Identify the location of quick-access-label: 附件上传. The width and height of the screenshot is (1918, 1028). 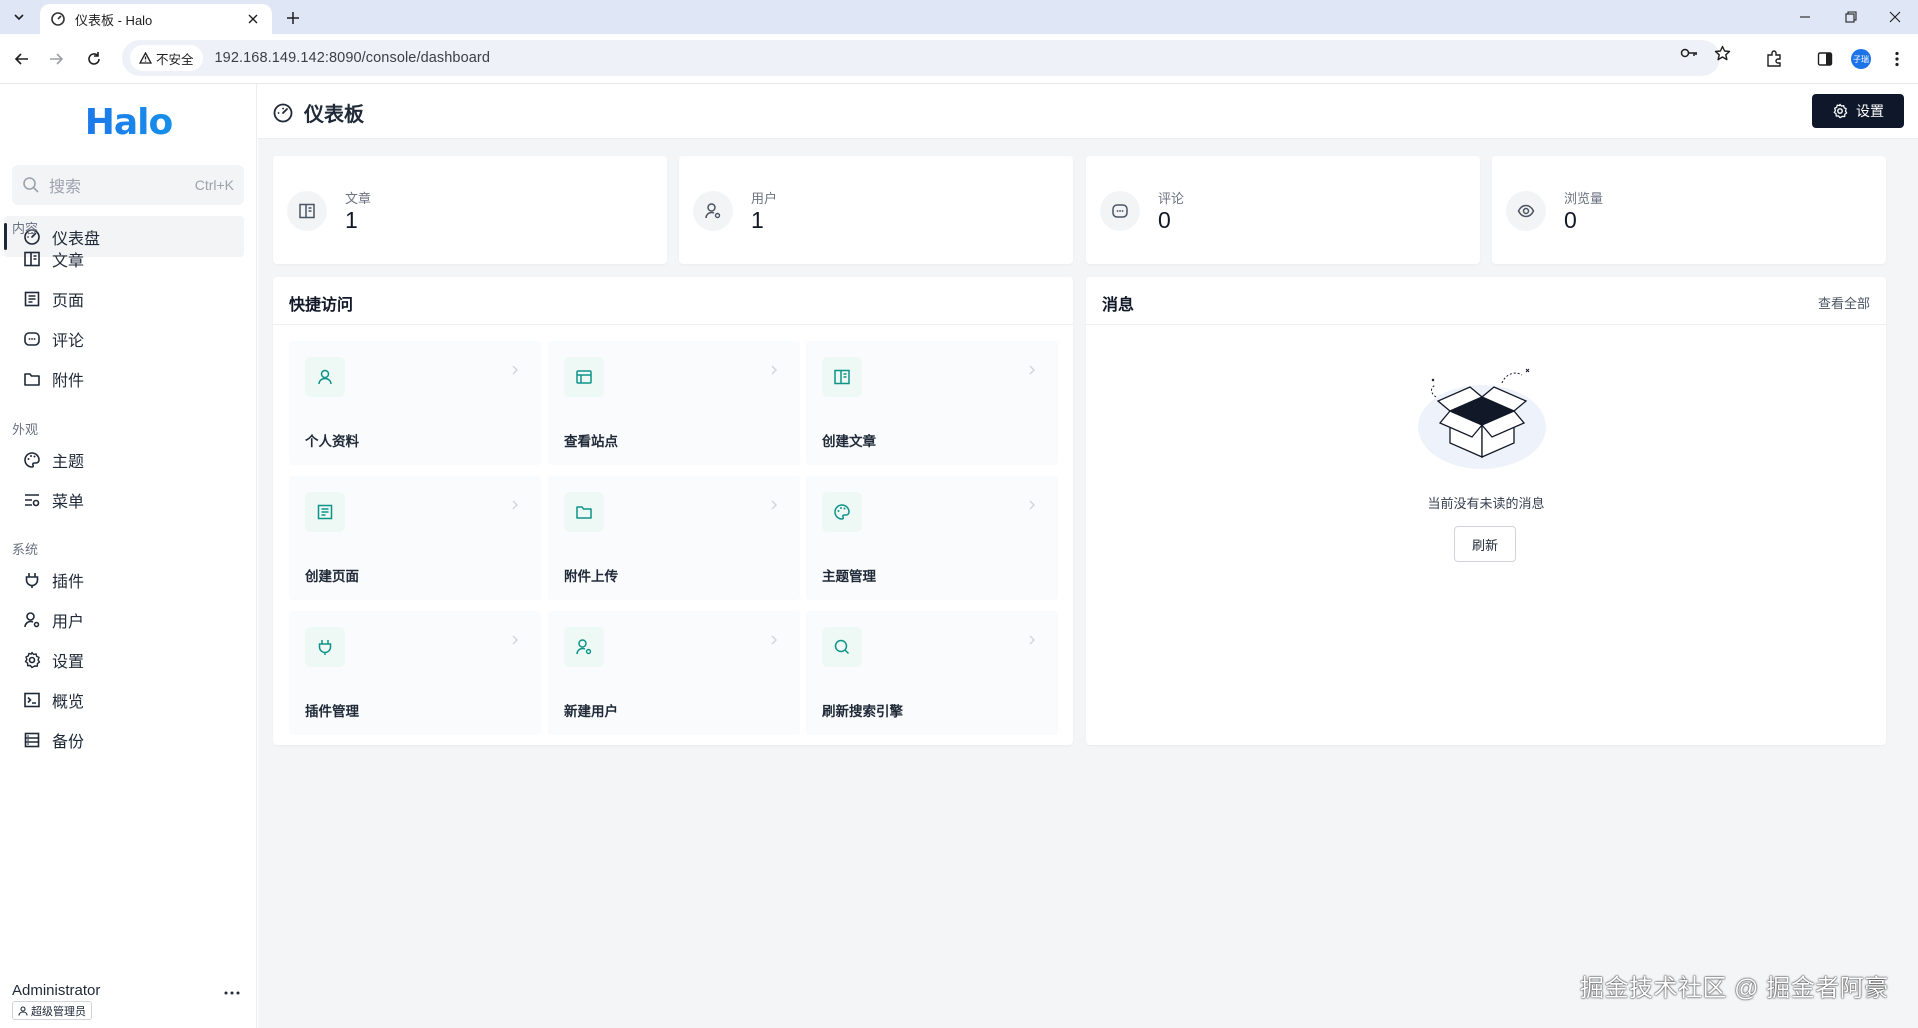
(591, 576).